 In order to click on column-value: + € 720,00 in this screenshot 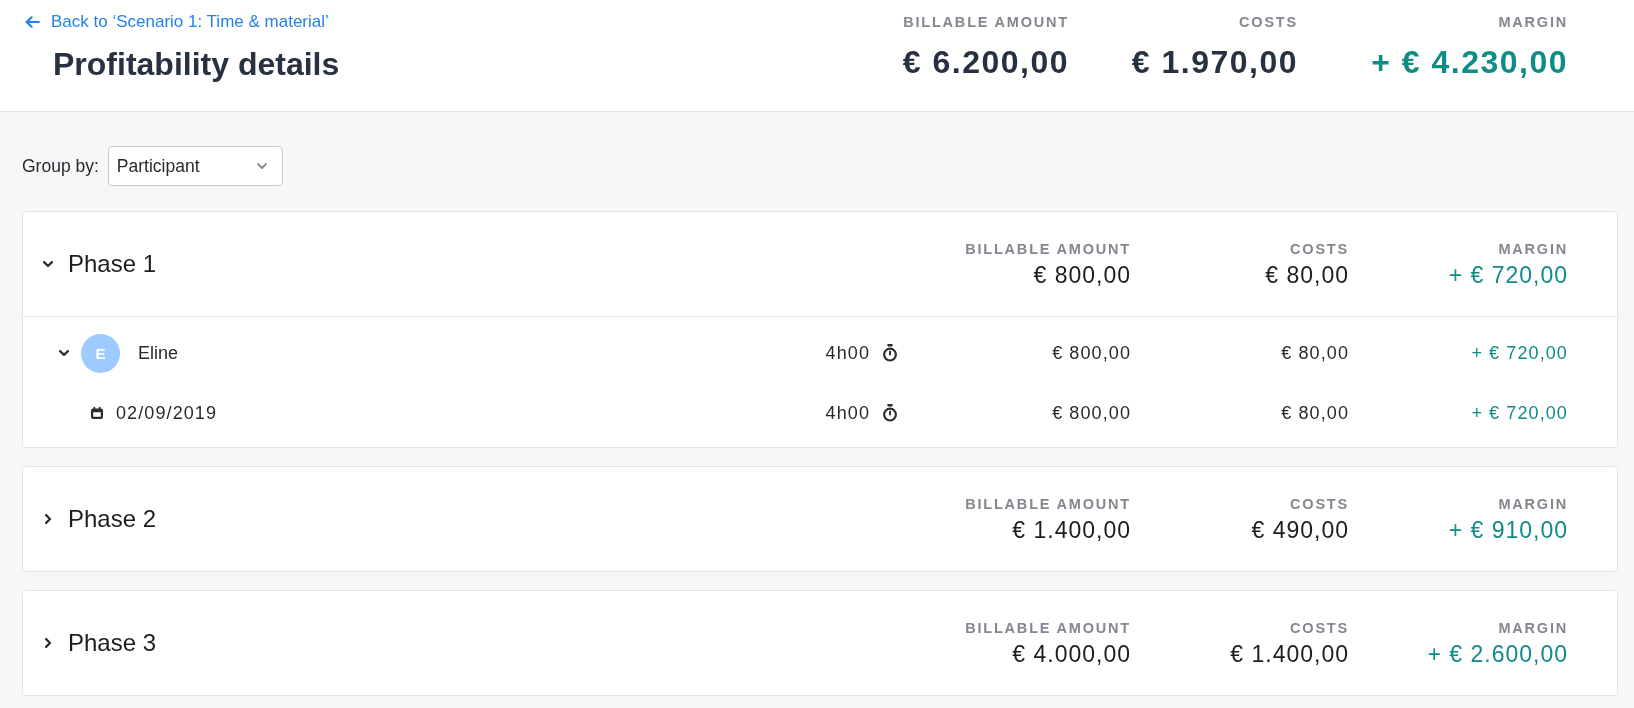, I will do `click(1507, 274)`.